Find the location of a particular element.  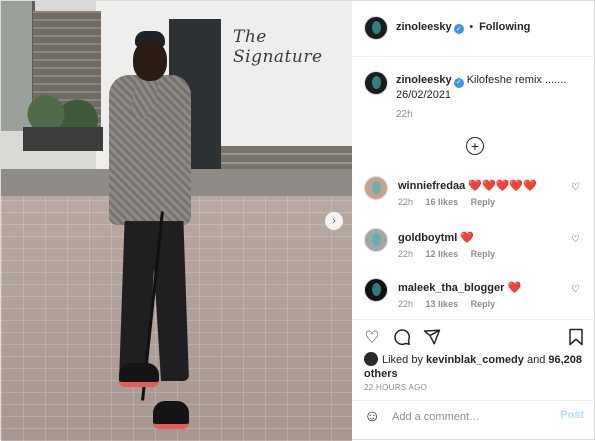

post-header: zinoleesky ✓ • Following is located at coordinates (473, 29).